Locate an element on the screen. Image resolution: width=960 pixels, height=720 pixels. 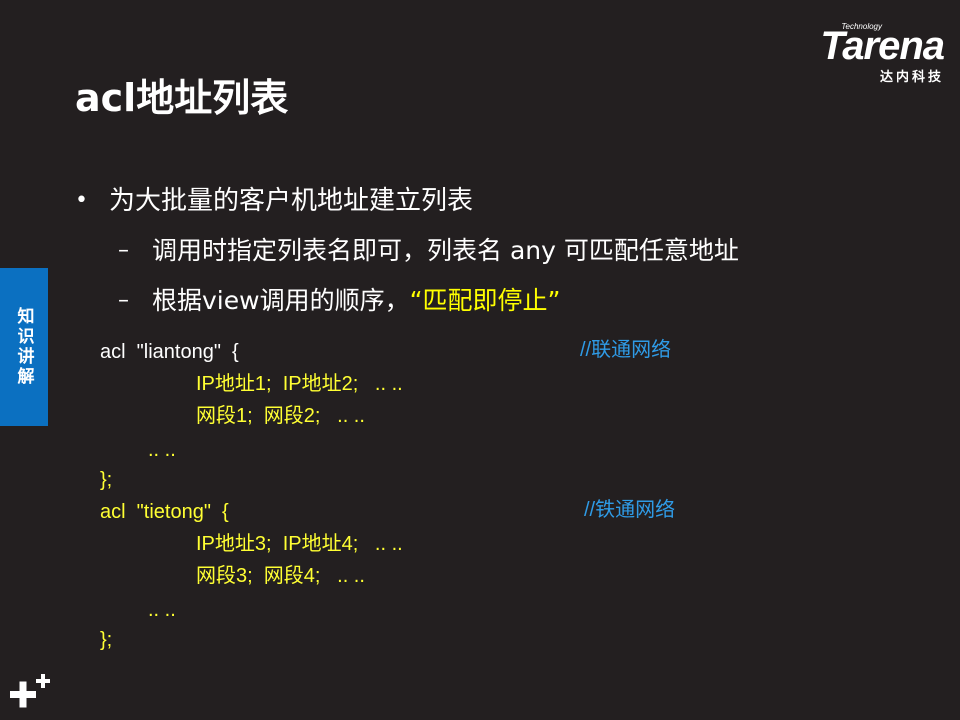
acl1-segments: 网段1; 网段2; .. .. is located at coordinates (280, 416).